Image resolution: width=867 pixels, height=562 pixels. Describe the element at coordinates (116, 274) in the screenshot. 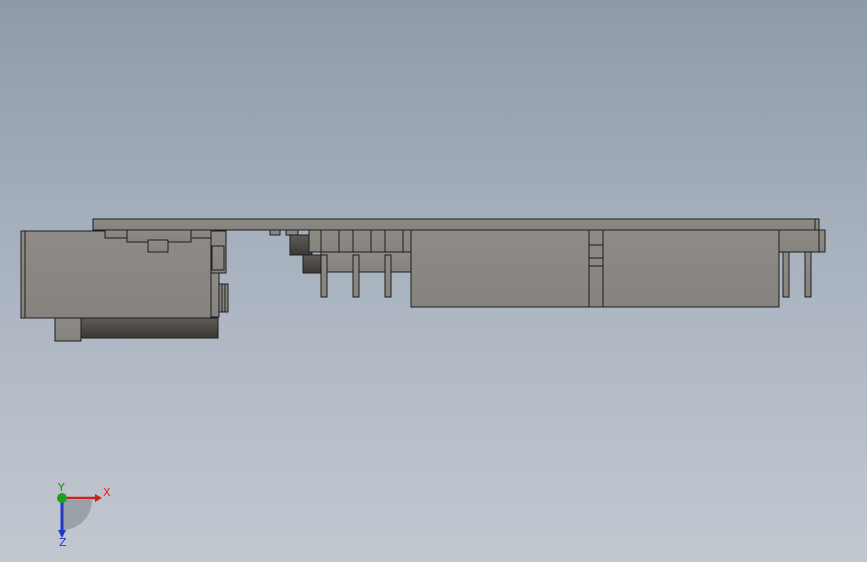

I see `left-connector-housing` at that location.